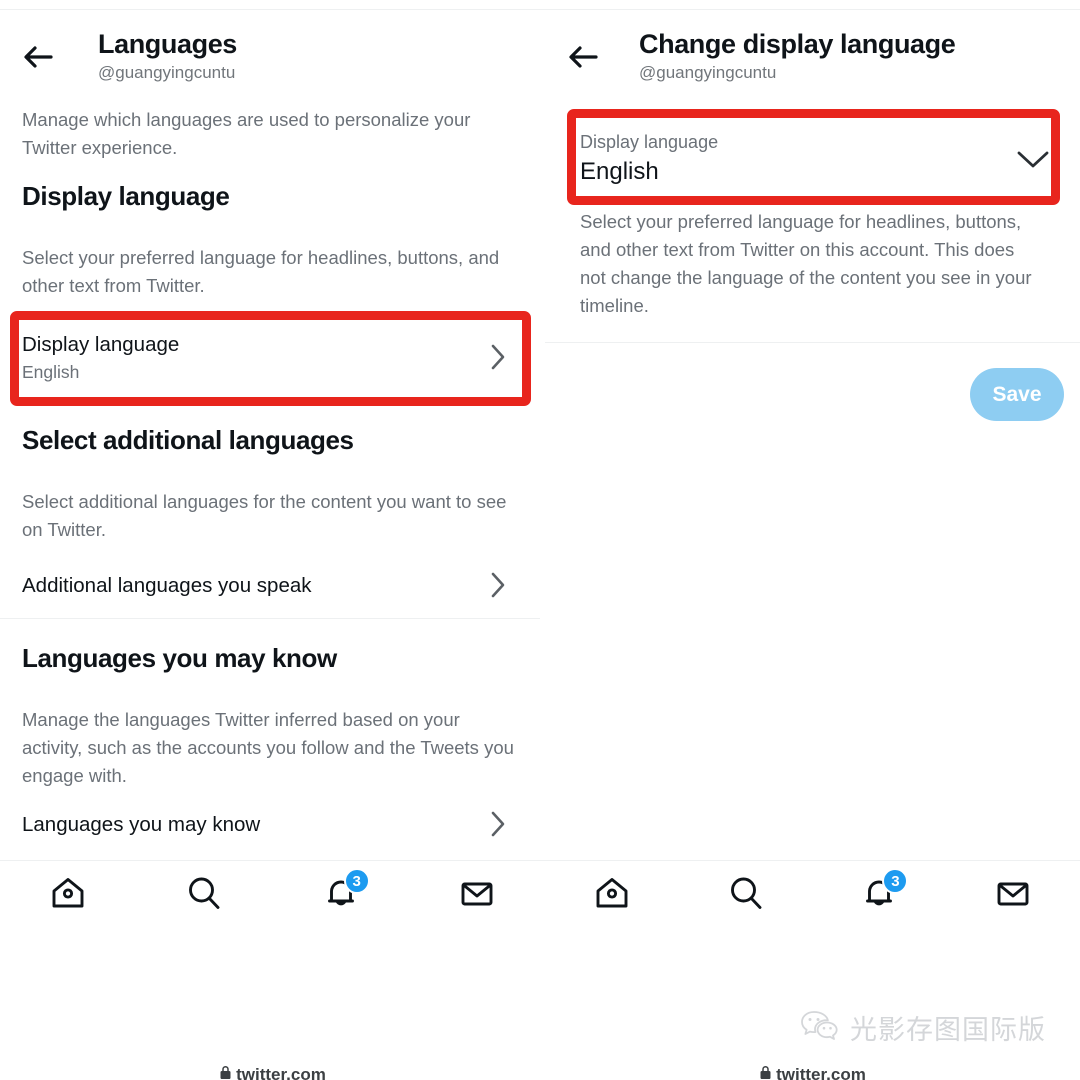 Image resolution: width=1080 pixels, height=1080 pixels. I want to click on watermark-text: 光影存图国际版, so click(948, 1030).